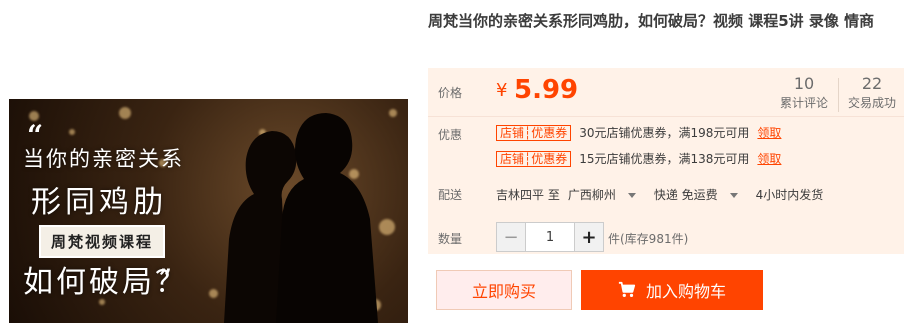  What do you see at coordinates (450, 195) in the screenshot?
I see `delivery-label: 配送` at bounding box center [450, 195].